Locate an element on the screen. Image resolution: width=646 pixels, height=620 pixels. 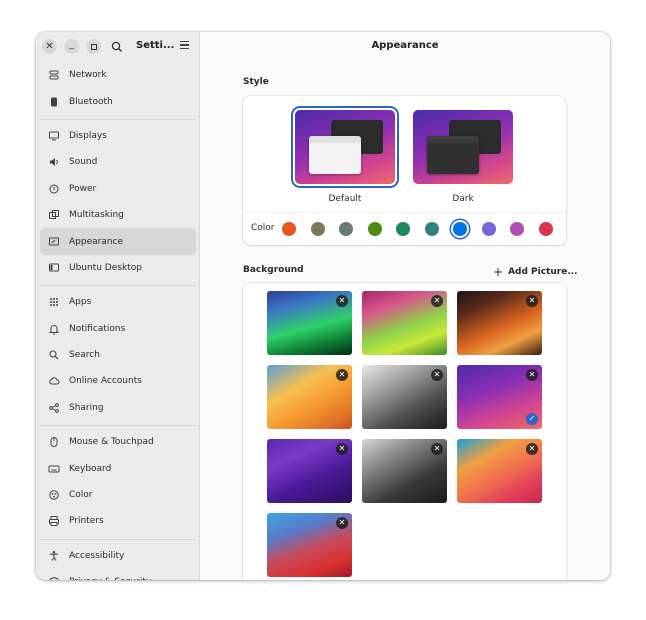
sidebar-item-label: Accessibility is located at coordinates (97, 555).